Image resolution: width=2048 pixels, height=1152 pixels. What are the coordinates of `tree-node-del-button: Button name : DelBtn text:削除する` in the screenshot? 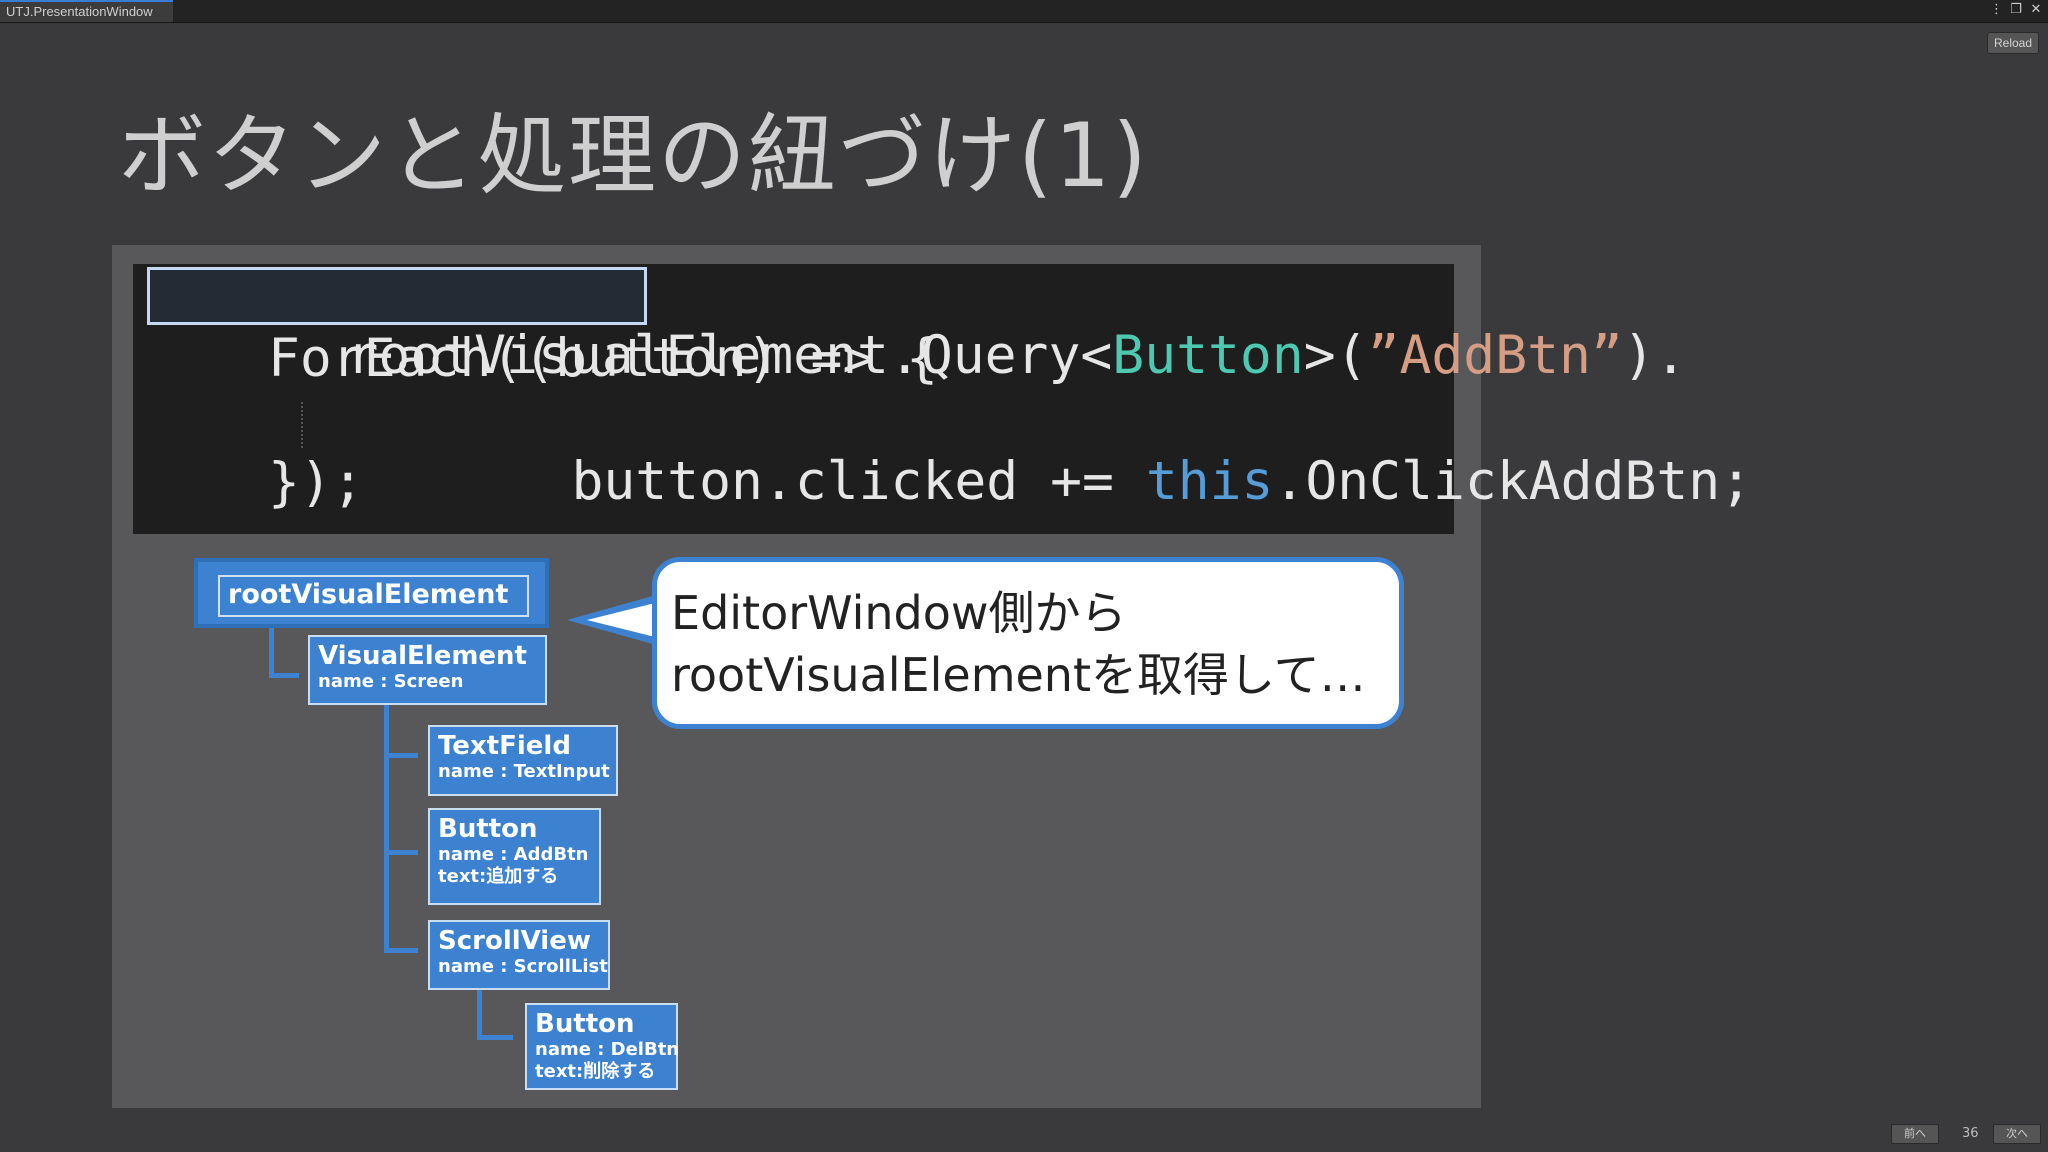 It's located at (602, 1046).